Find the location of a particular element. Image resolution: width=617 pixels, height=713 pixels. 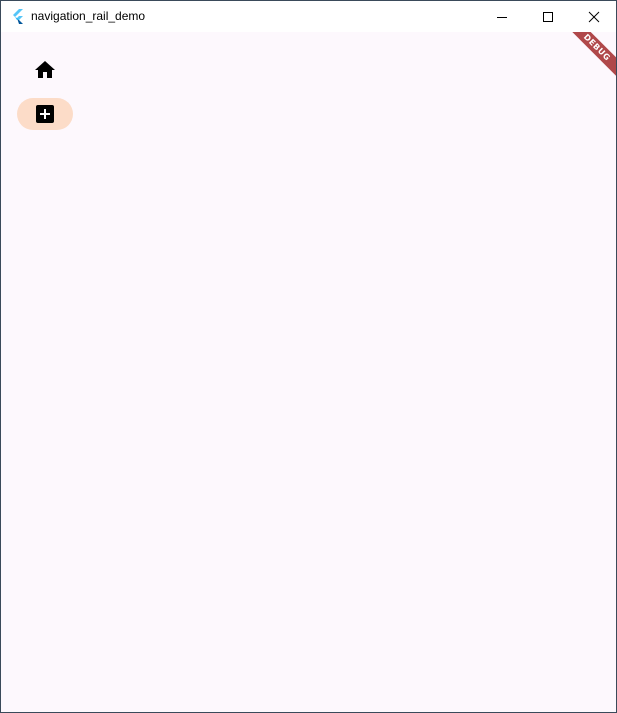

close-button is located at coordinates (593, 16).